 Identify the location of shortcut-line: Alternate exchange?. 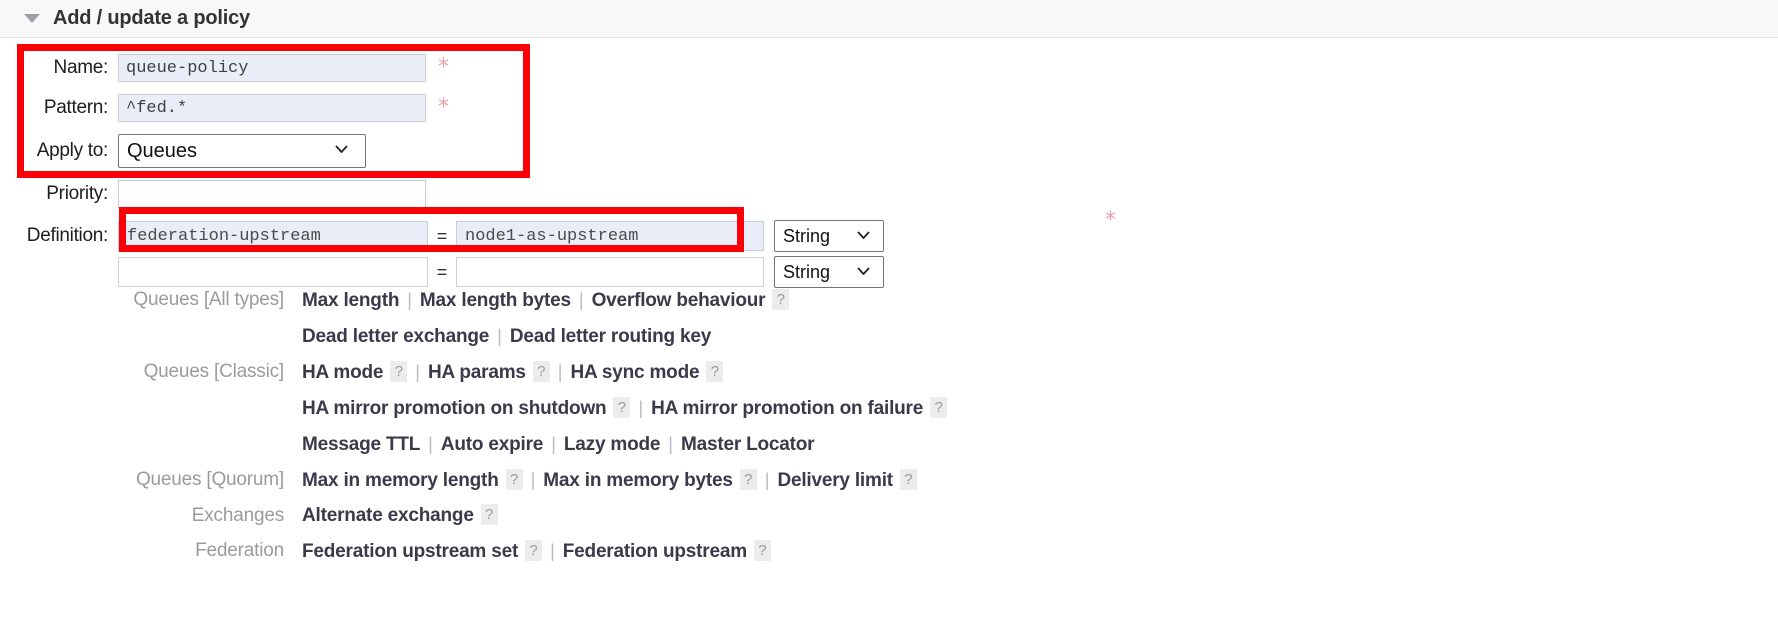
(851, 516).